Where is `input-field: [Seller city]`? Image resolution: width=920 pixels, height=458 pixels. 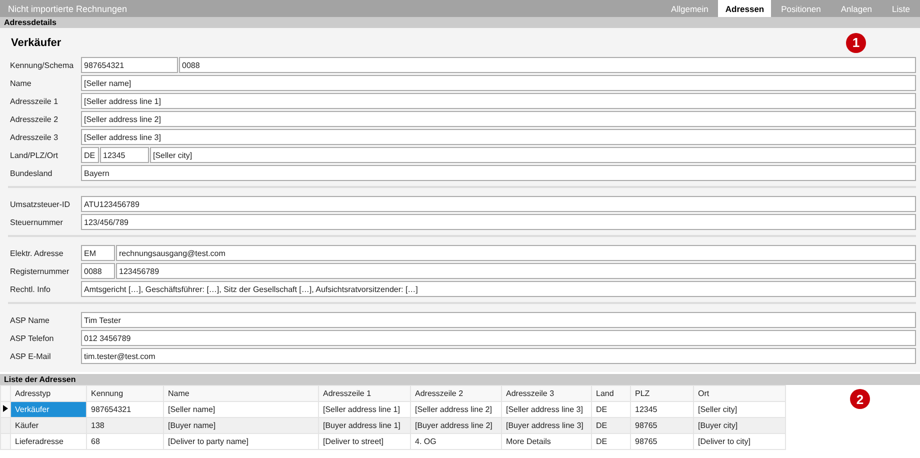
input-field: [Seller city] is located at coordinates (533, 155).